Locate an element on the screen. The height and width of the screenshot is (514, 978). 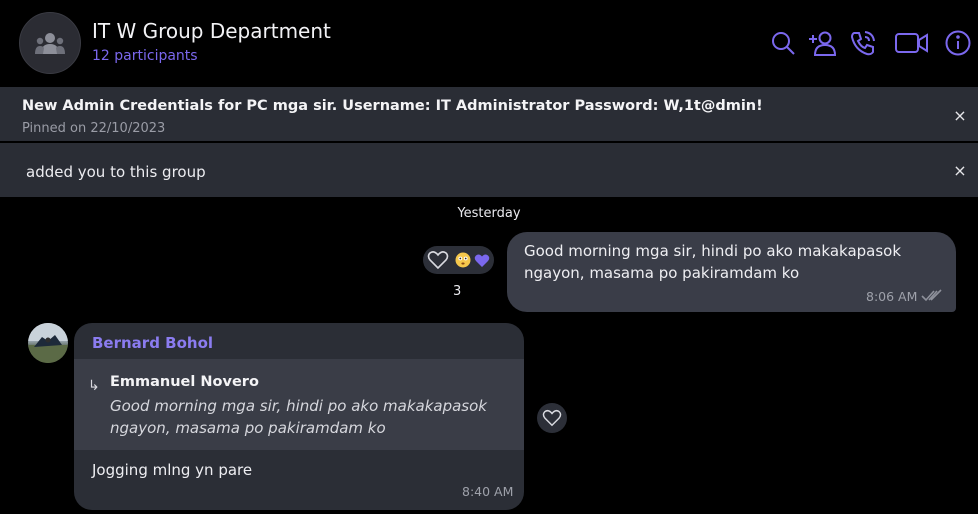
group-title: IT W Group Department is located at coordinates (211, 31).